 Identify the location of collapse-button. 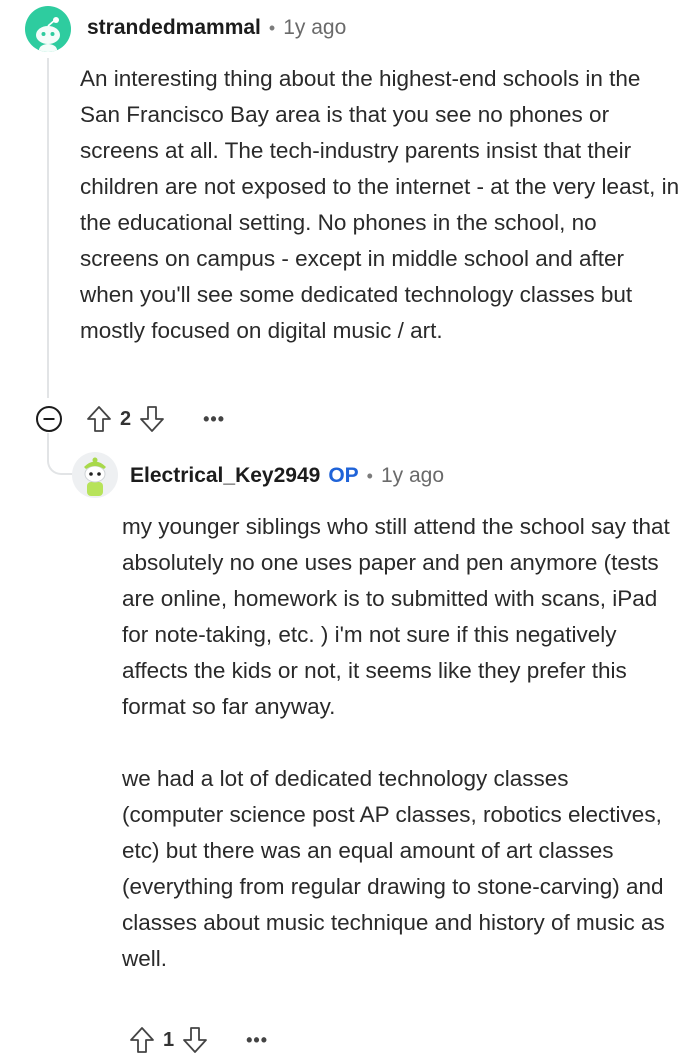
(49, 419).